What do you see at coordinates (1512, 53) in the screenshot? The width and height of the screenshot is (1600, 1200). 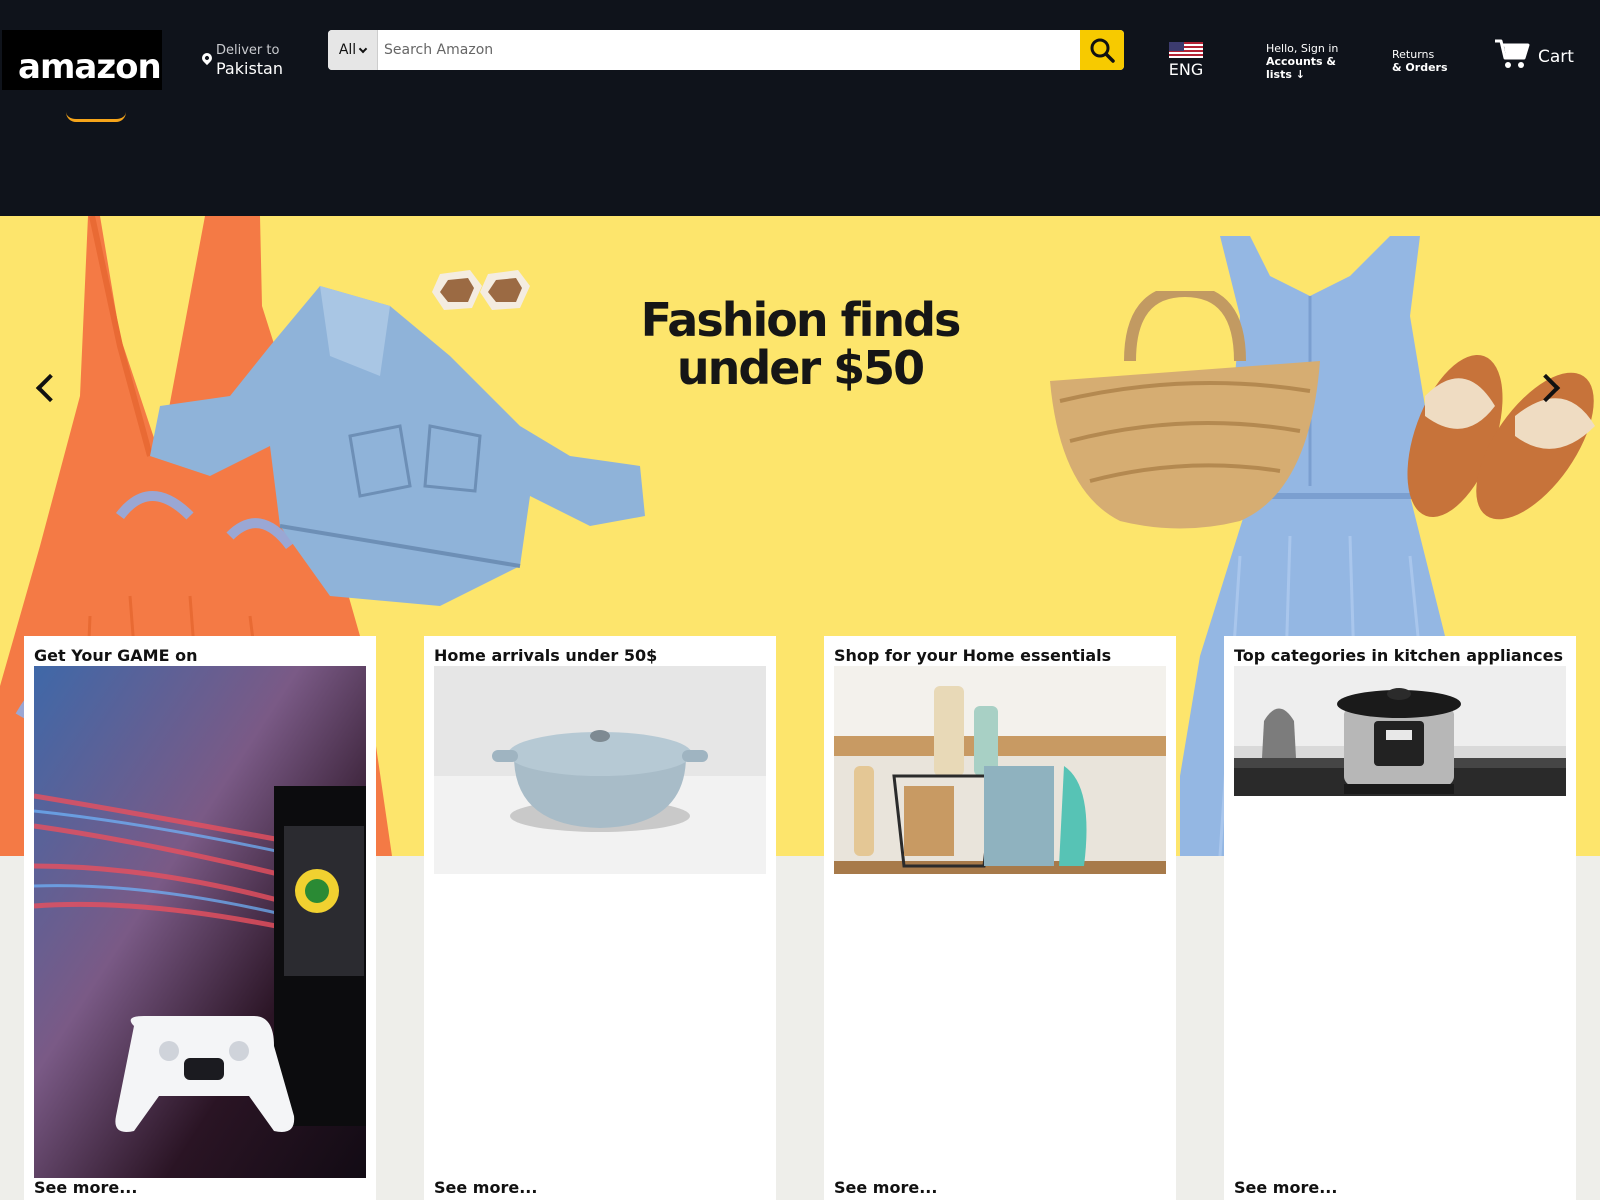 I see `cart-icon` at bounding box center [1512, 53].